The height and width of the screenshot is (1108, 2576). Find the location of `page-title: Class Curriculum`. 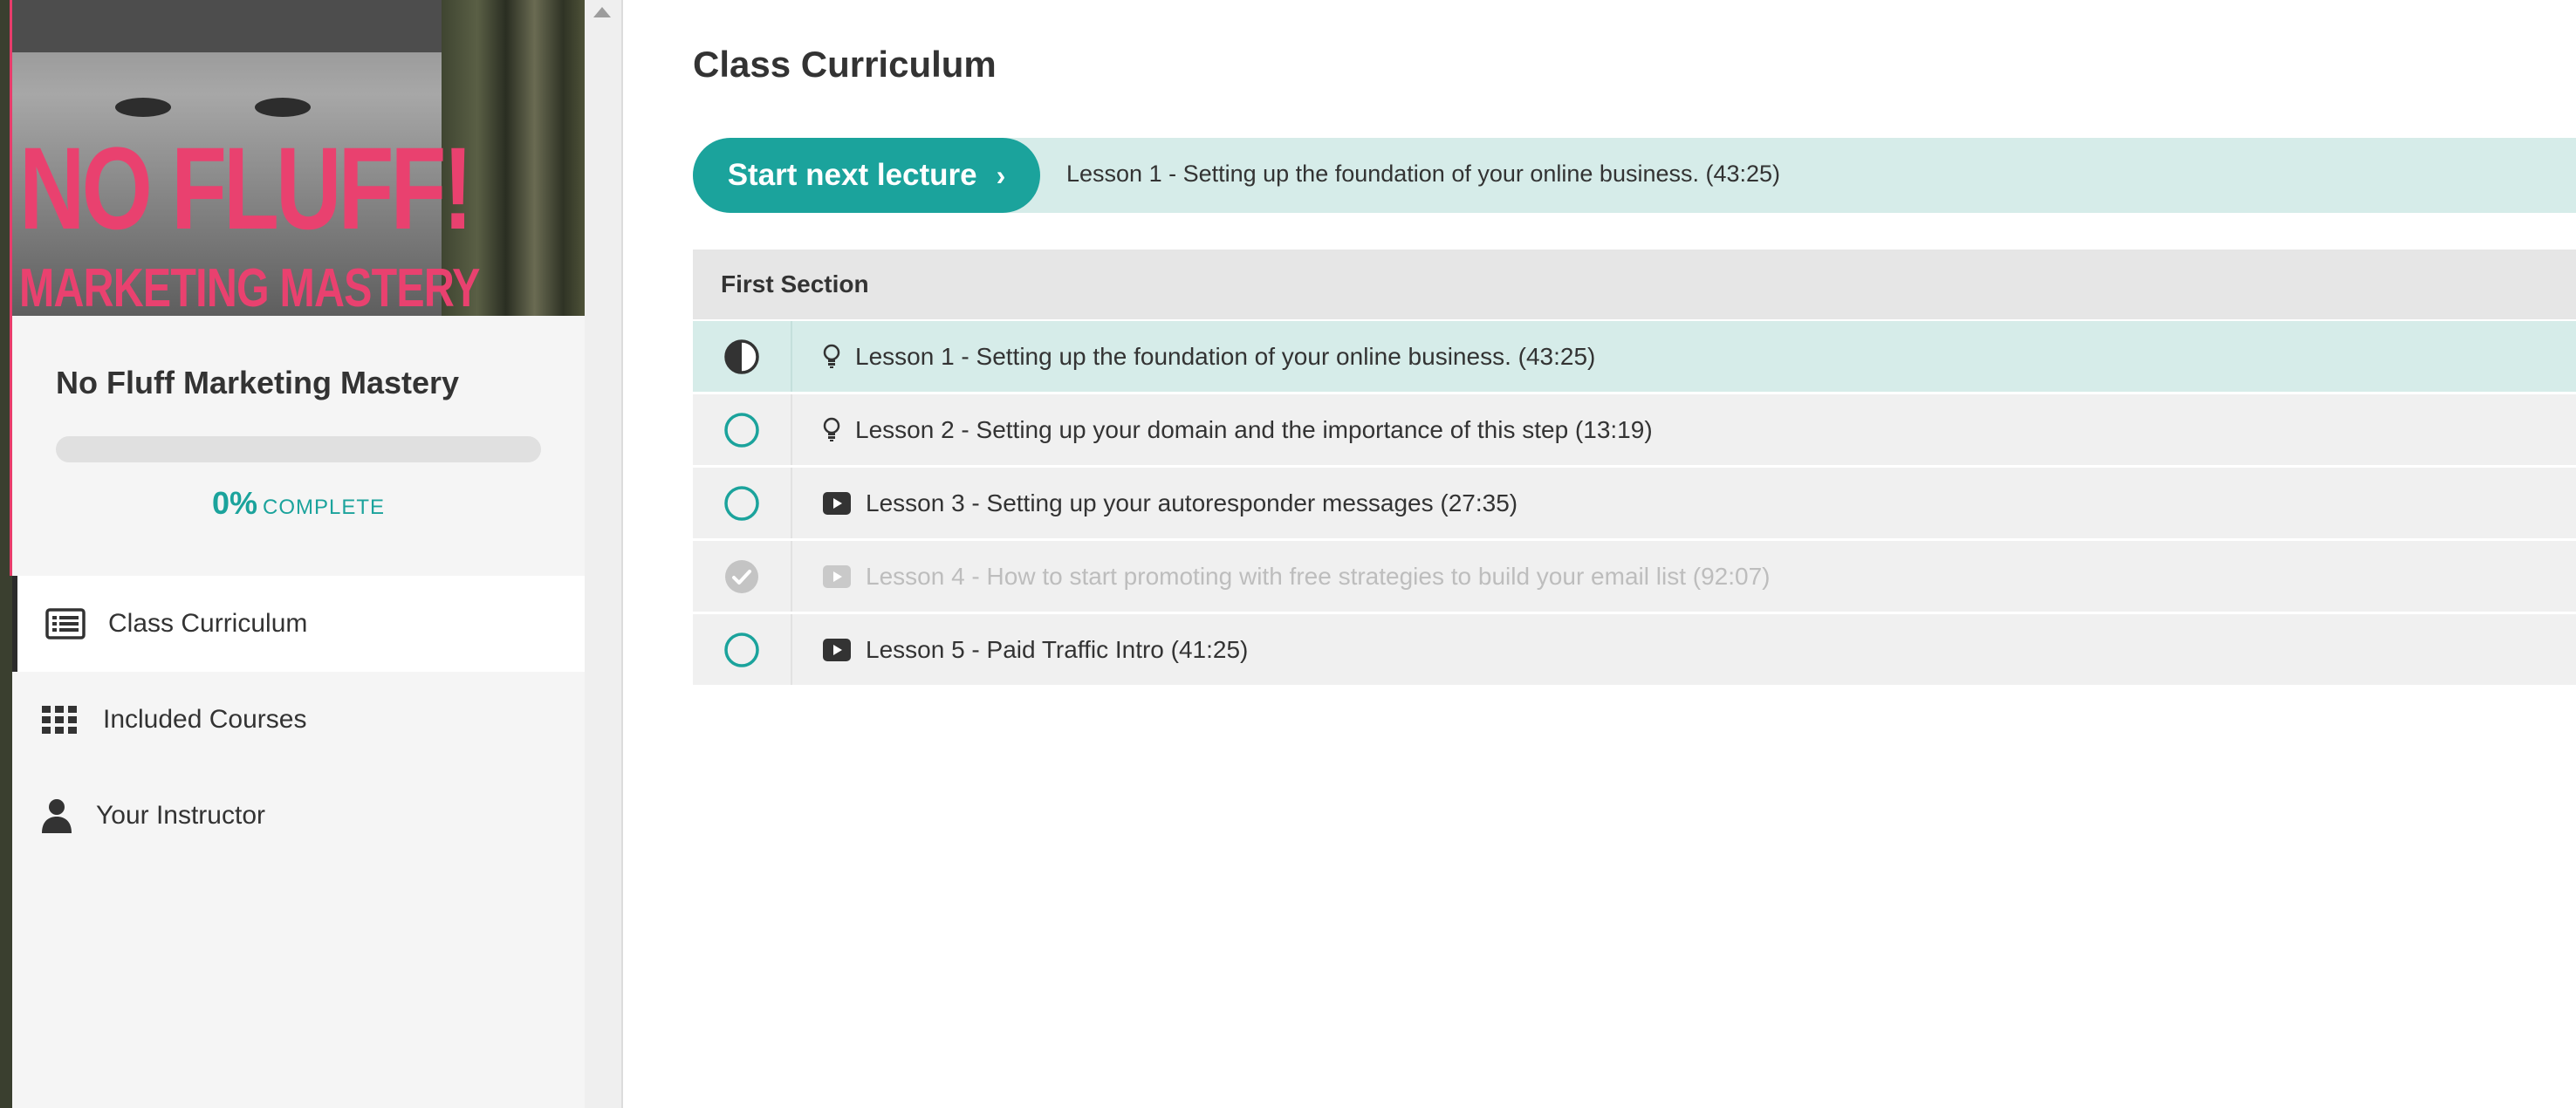

page-title: Class Curriculum is located at coordinates (845, 64).